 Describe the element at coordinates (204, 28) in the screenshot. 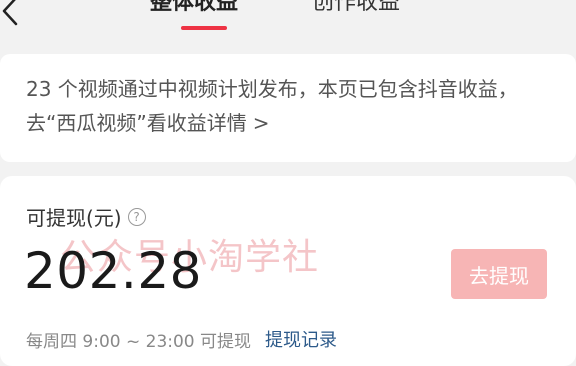

I see `active-tab-indicator` at that location.